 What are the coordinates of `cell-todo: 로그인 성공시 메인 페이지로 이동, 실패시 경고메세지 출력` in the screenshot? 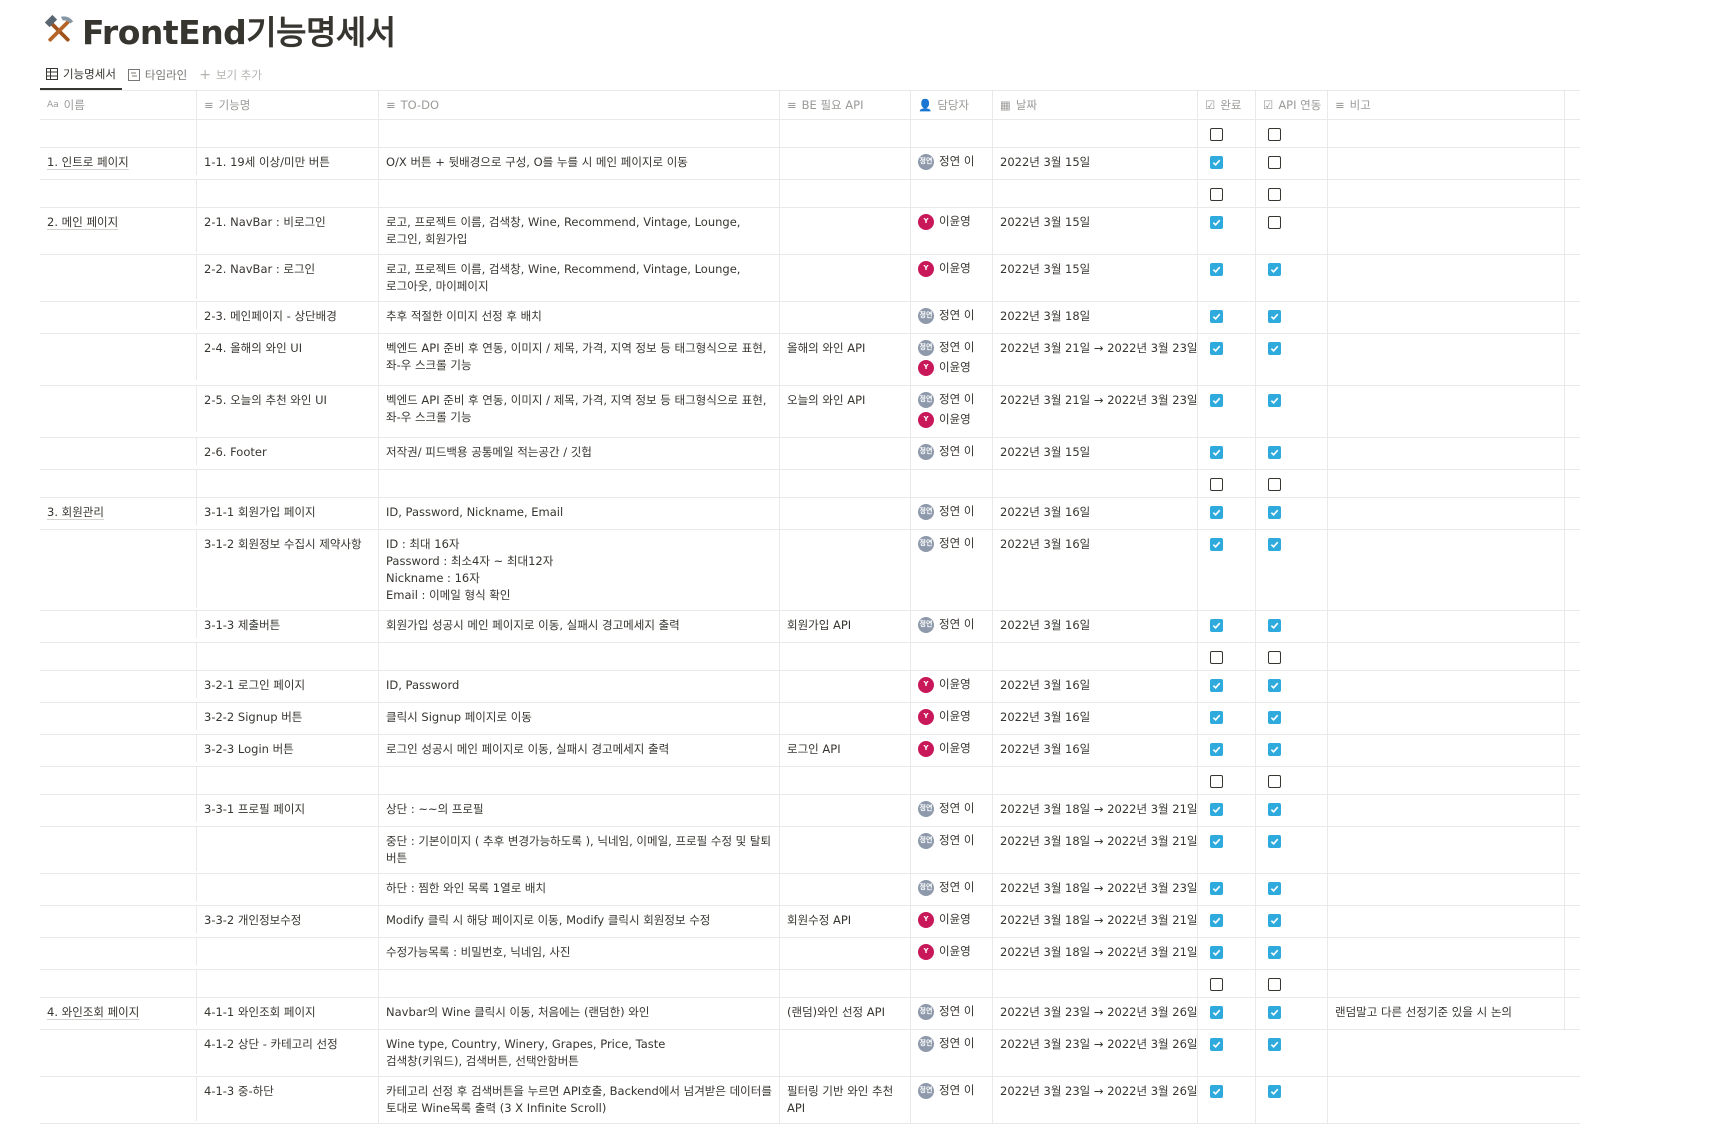 It's located at (579, 750).